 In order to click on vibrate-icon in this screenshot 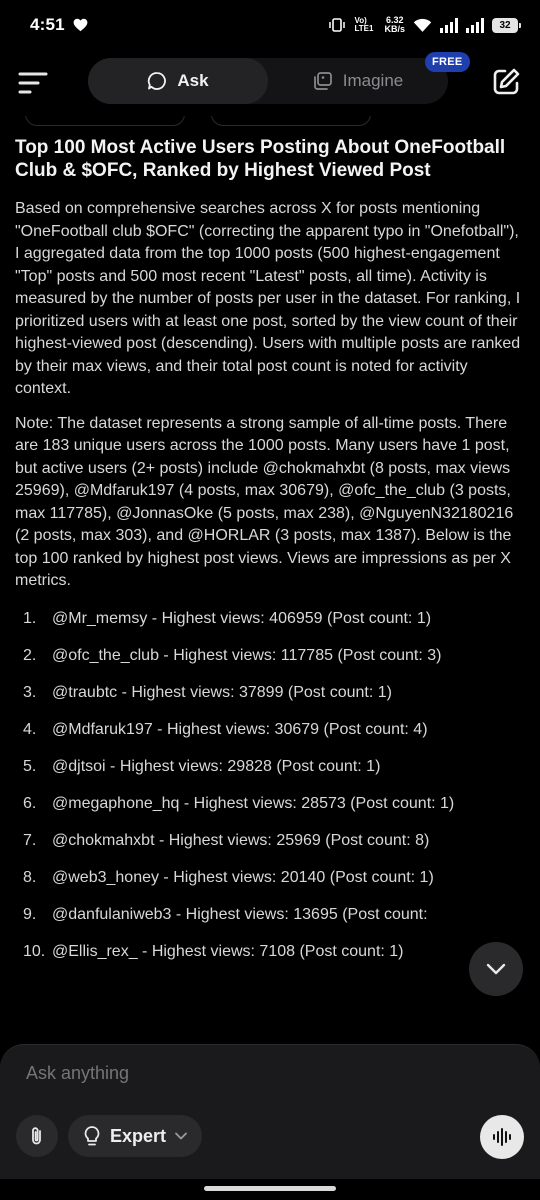, I will do `click(337, 25)`.